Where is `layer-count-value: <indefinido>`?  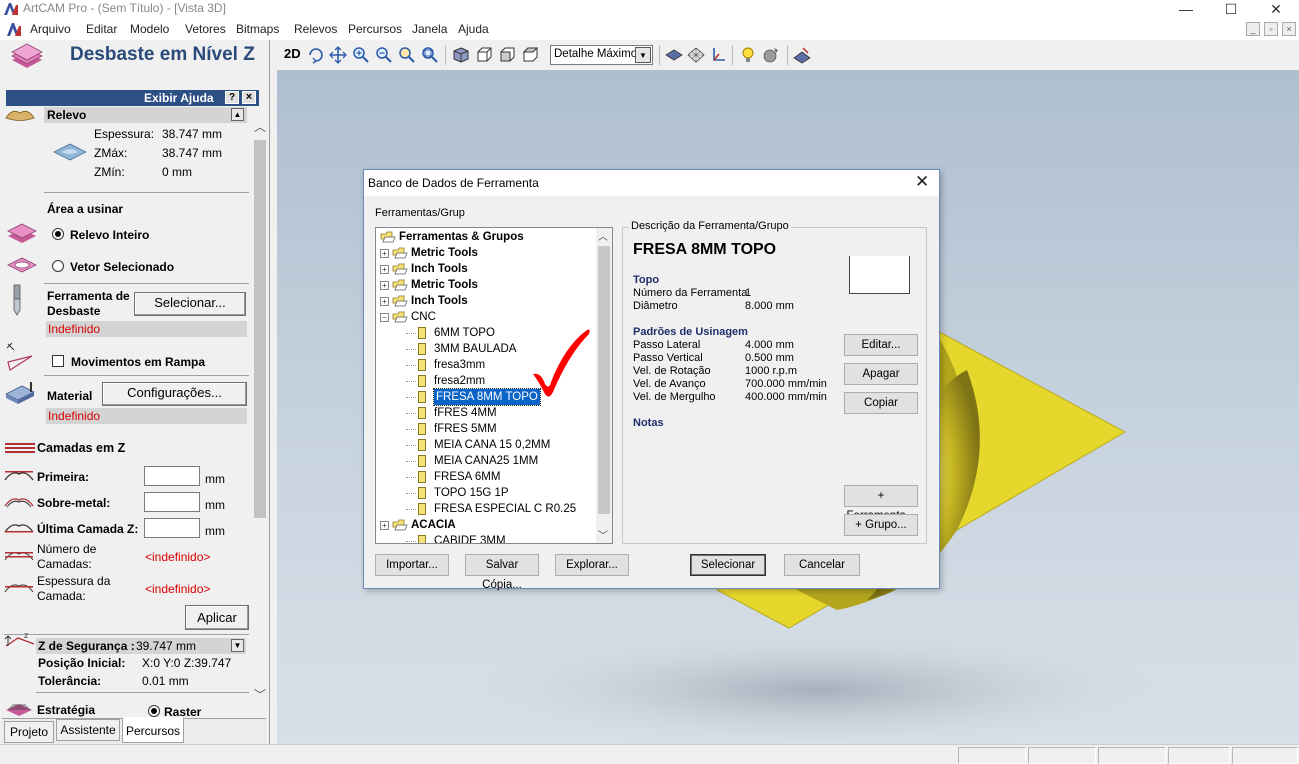
layer-count-value: <indefinido> is located at coordinates (178, 557).